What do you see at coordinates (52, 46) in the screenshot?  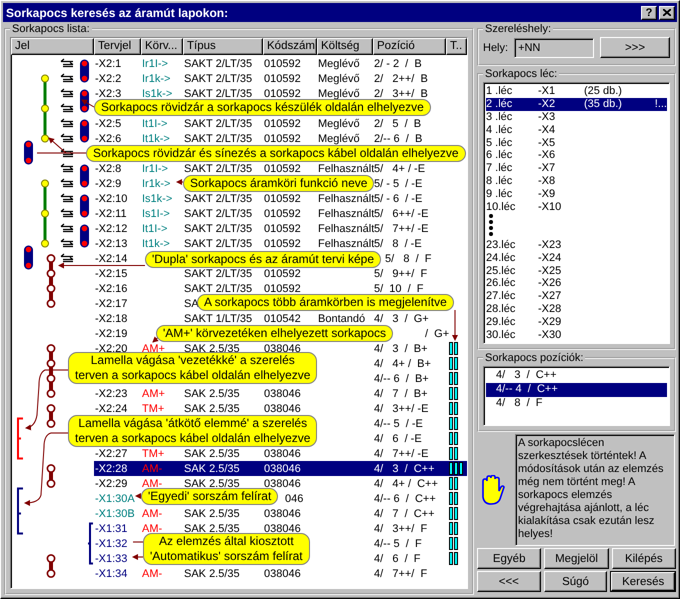 I see `column-header: Jel` at bounding box center [52, 46].